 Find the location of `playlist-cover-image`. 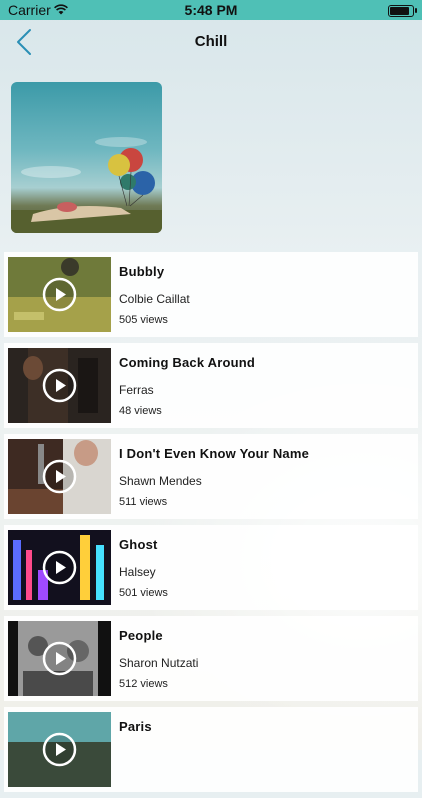

playlist-cover-image is located at coordinates (86, 157).